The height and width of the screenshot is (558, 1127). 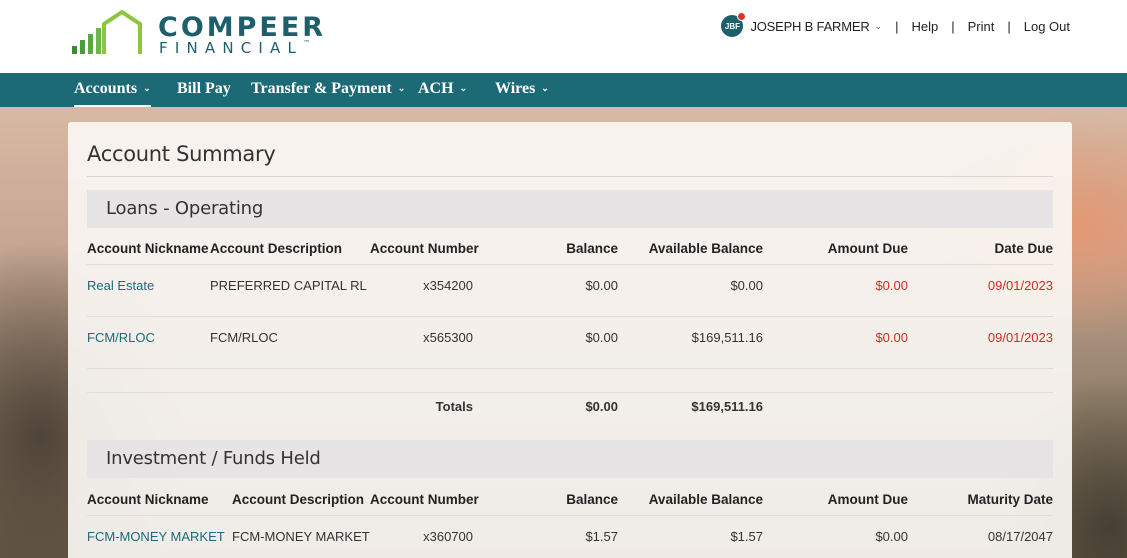 What do you see at coordinates (185, 208) in the screenshot?
I see `section-title: Loans - Operating` at bounding box center [185, 208].